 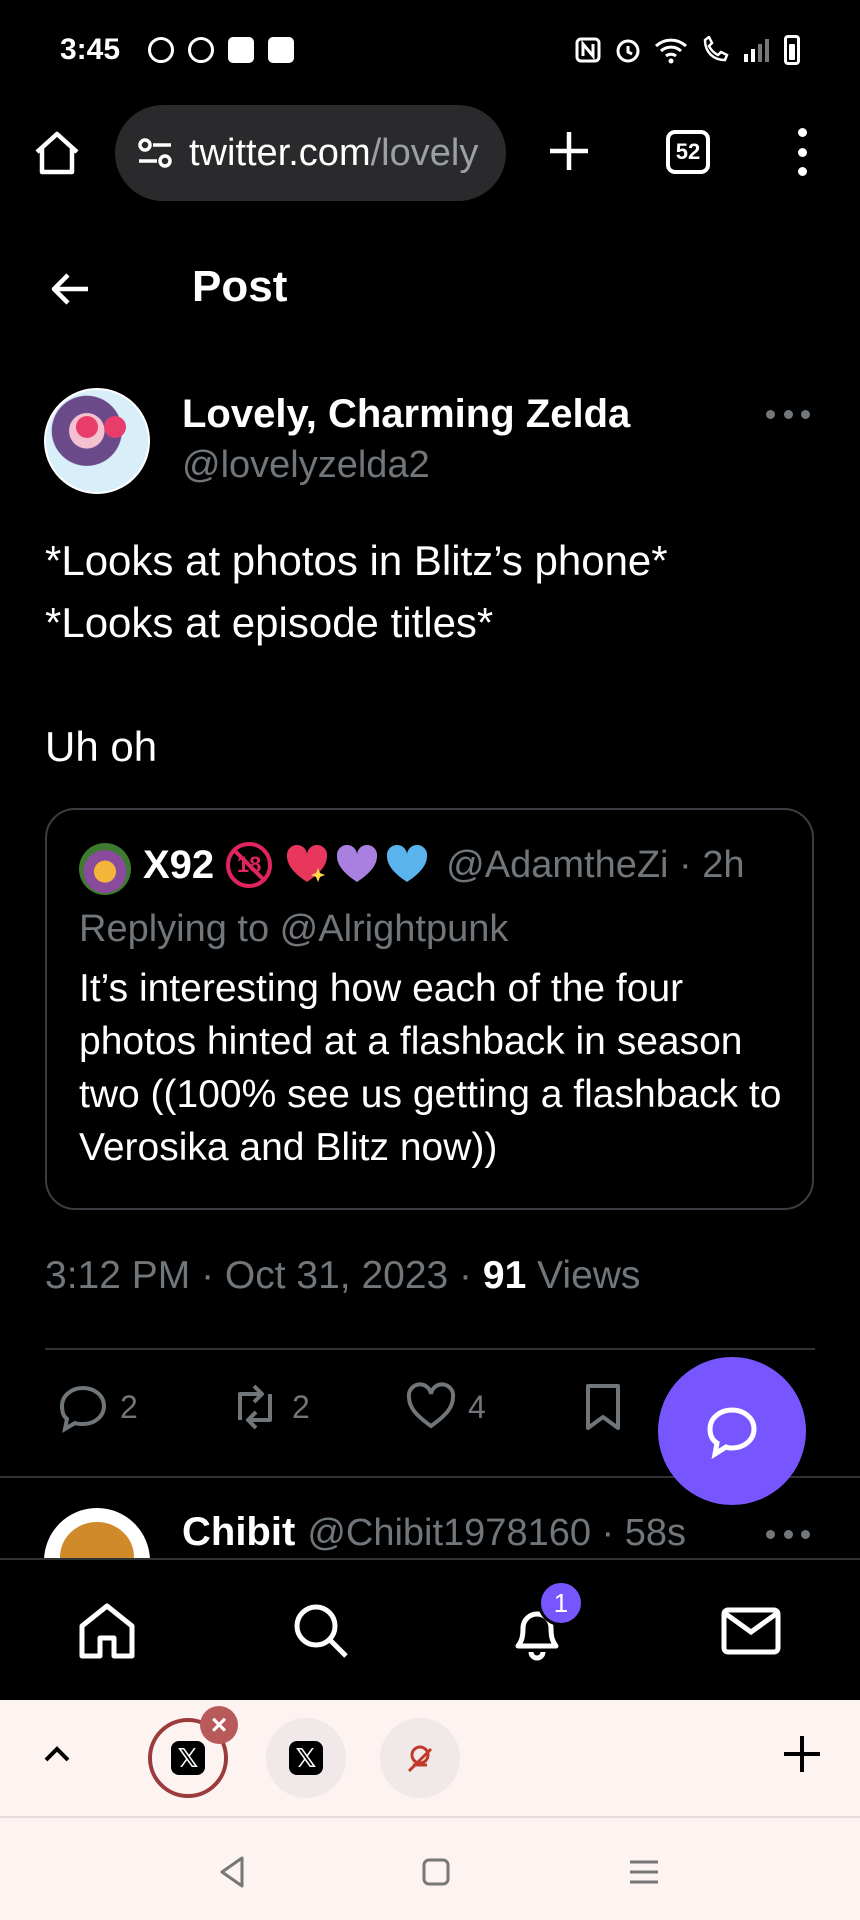 I want to click on views-count: 91, so click(x=504, y=1275).